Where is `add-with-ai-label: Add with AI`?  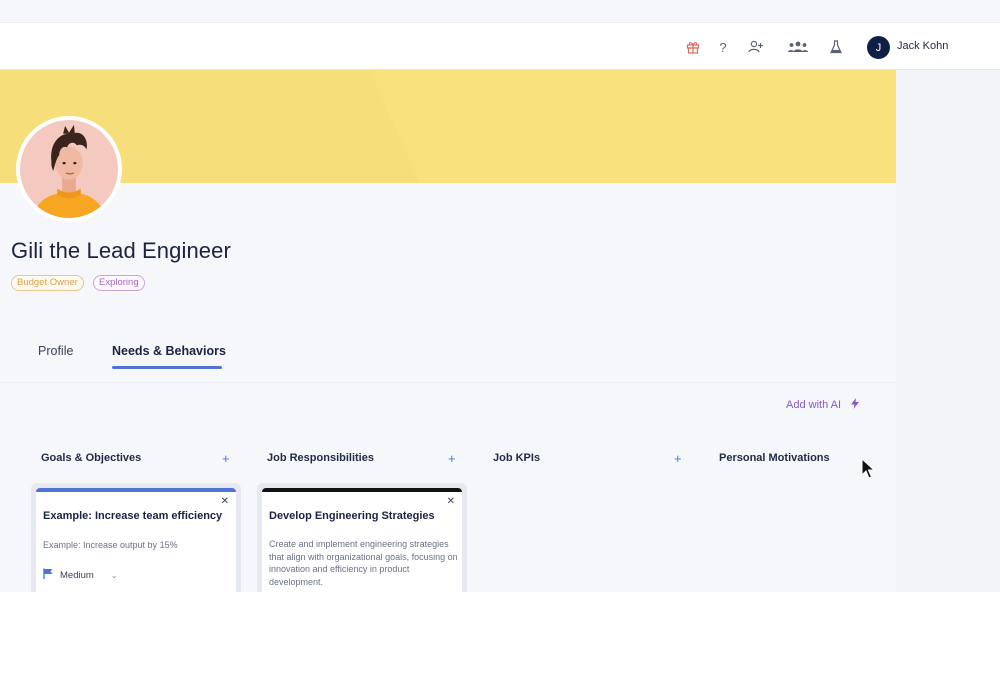 add-with-ai-label: Add with AI is located at coordinates (814, 405).